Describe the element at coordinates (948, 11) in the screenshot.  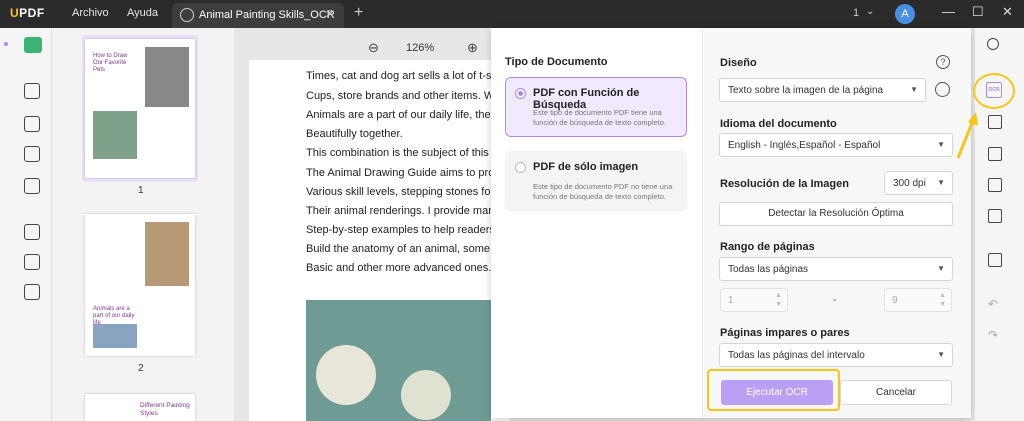
I see `minimize-icon: —` at that location.